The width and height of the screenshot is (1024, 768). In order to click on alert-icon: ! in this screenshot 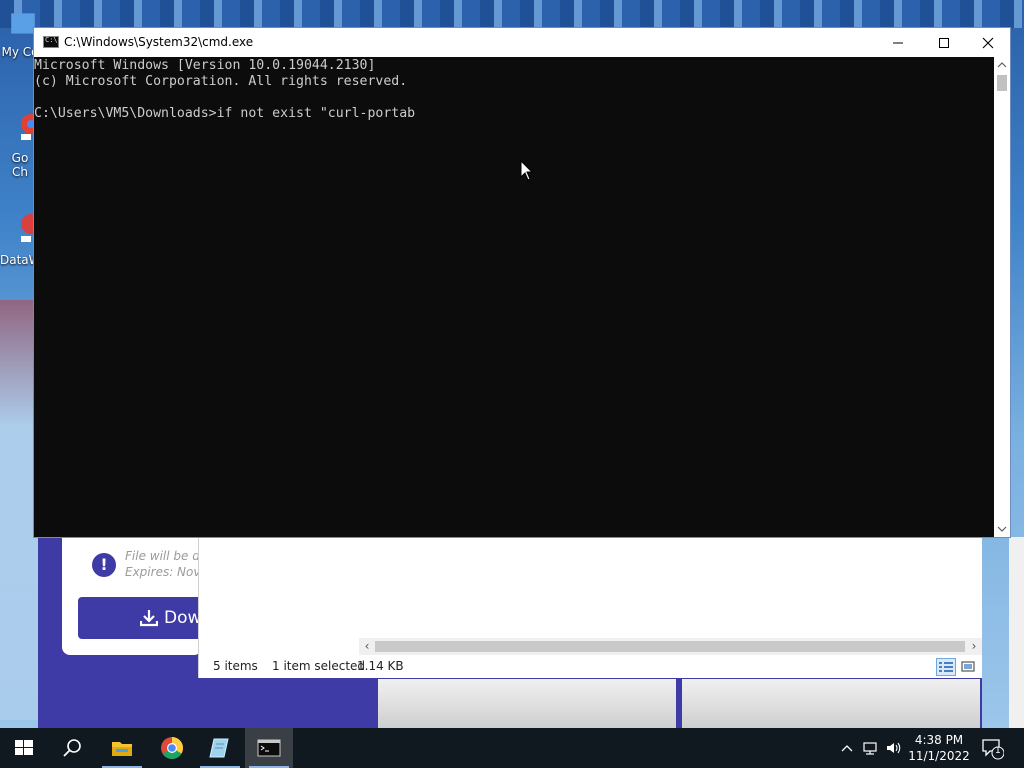, I will do `click(104, 565)`.